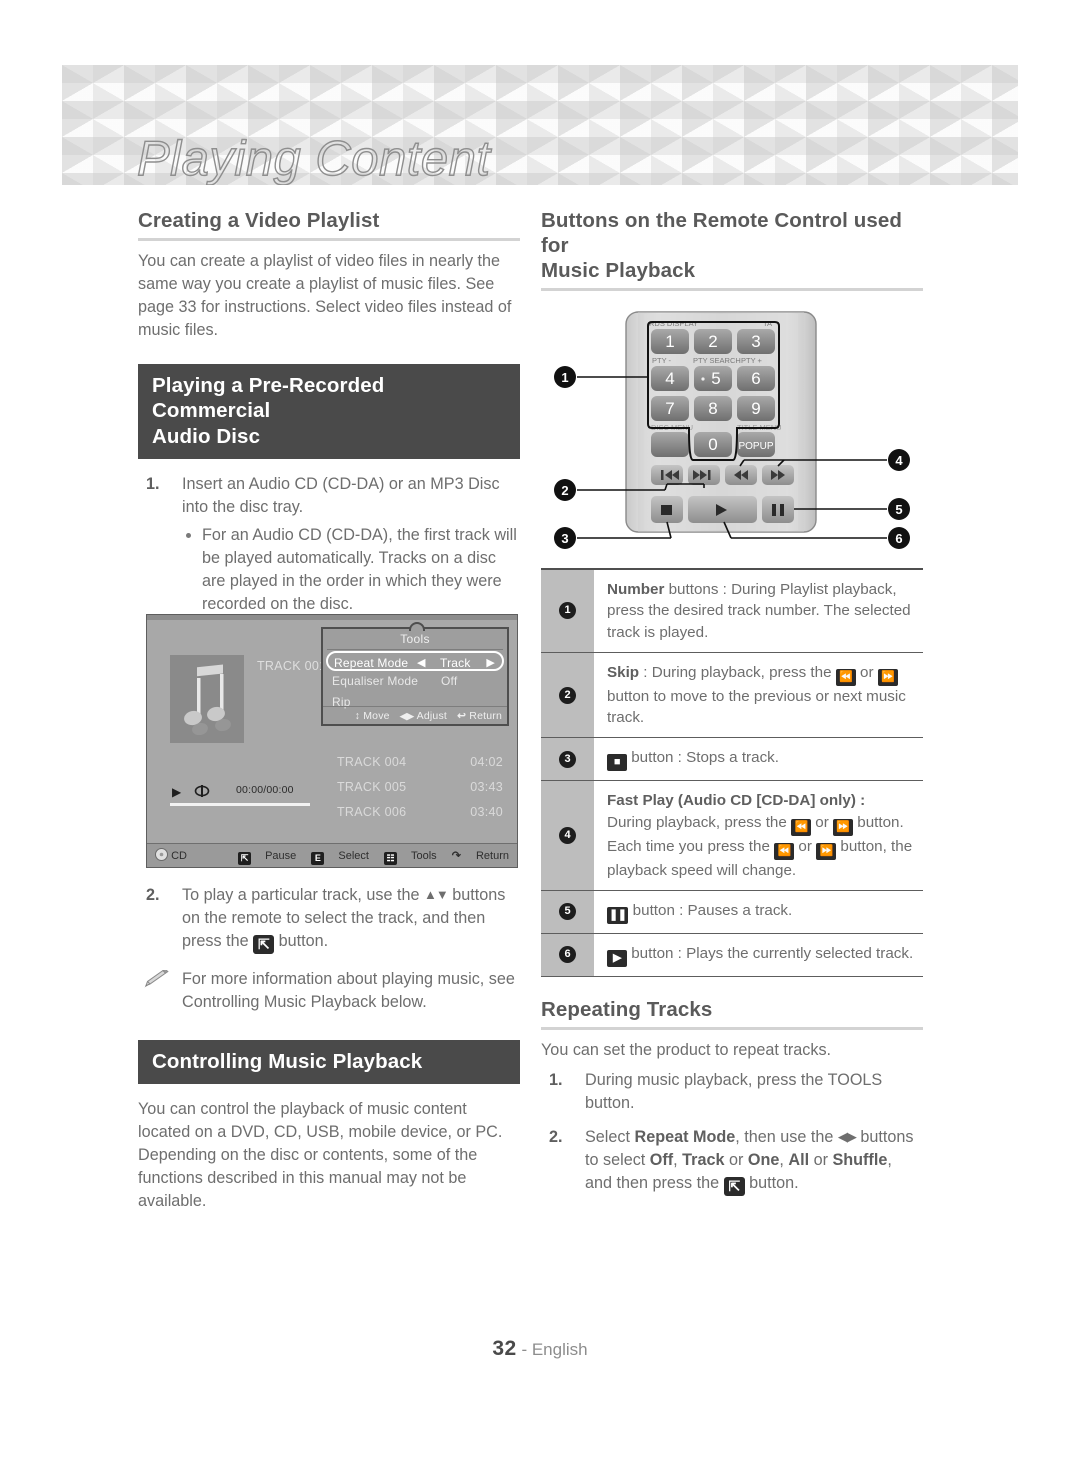  I want to click on player-action-return-label: Return, so click(492, 856).